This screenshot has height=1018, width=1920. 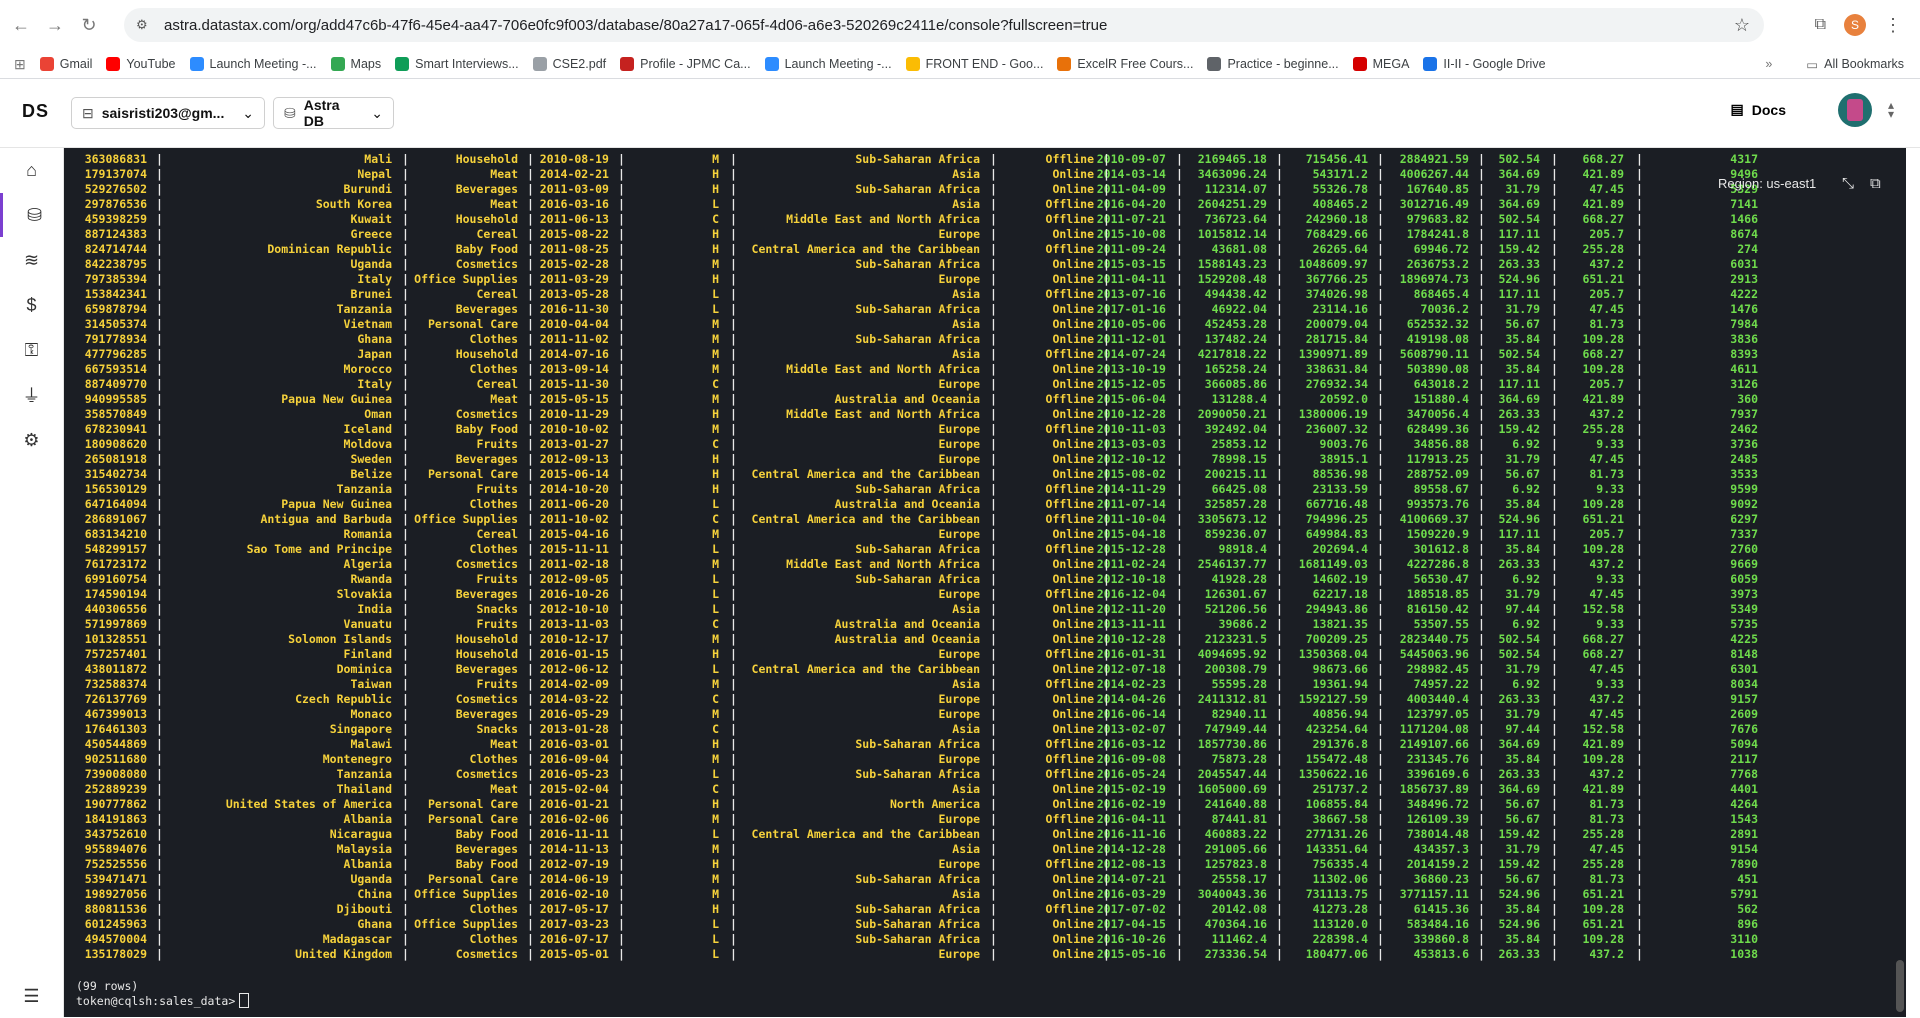 What do you see at coordinates (31, 170) in the screenshot?
I see `home-icon: ⌂` at bounding box center [31, 170].